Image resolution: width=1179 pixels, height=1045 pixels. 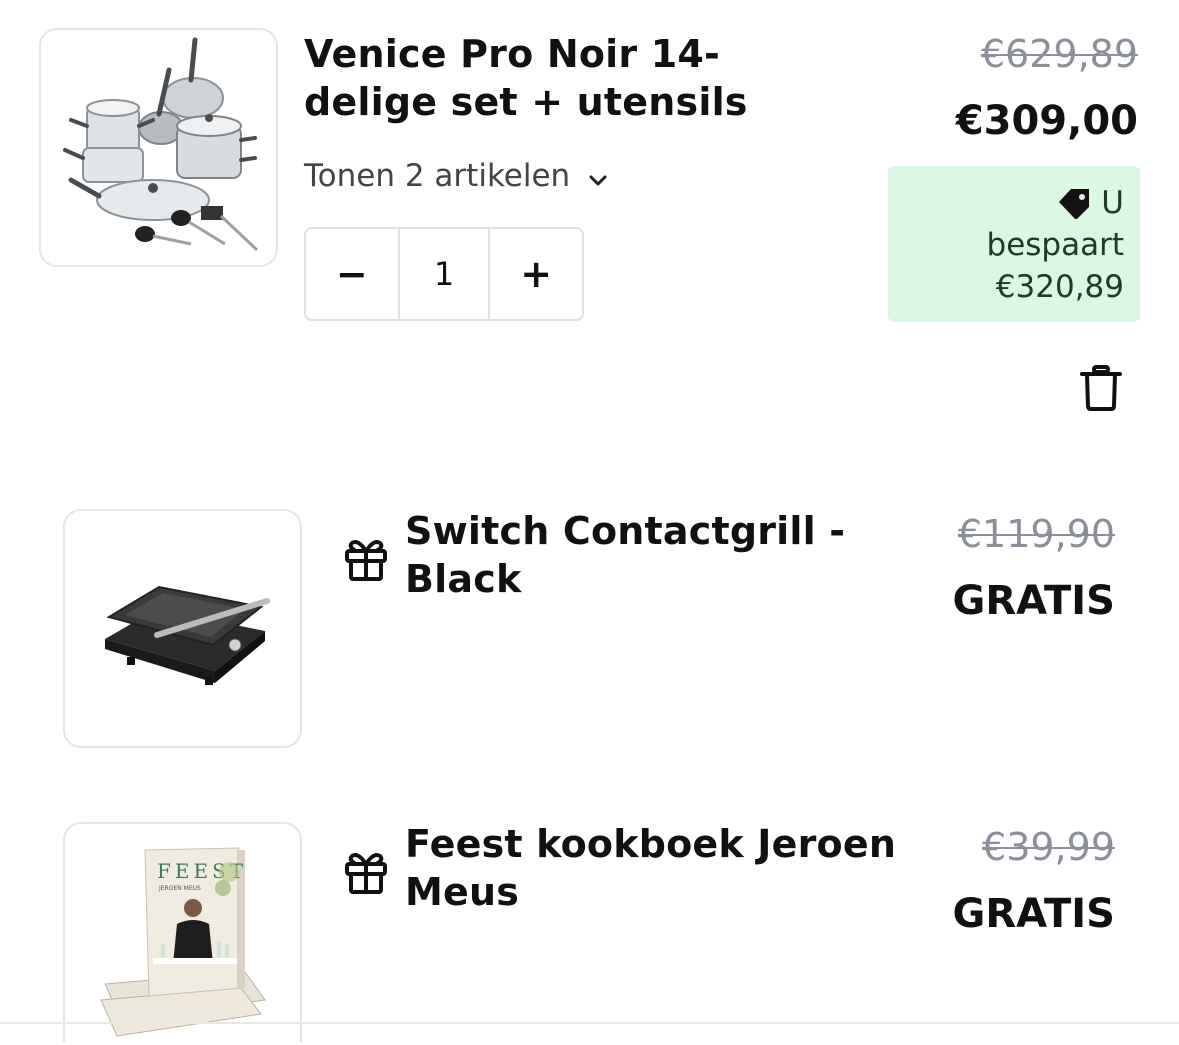 I want to click on gift-title-line1: Feest kookboek Jeroen, so click(x=651, y=844).